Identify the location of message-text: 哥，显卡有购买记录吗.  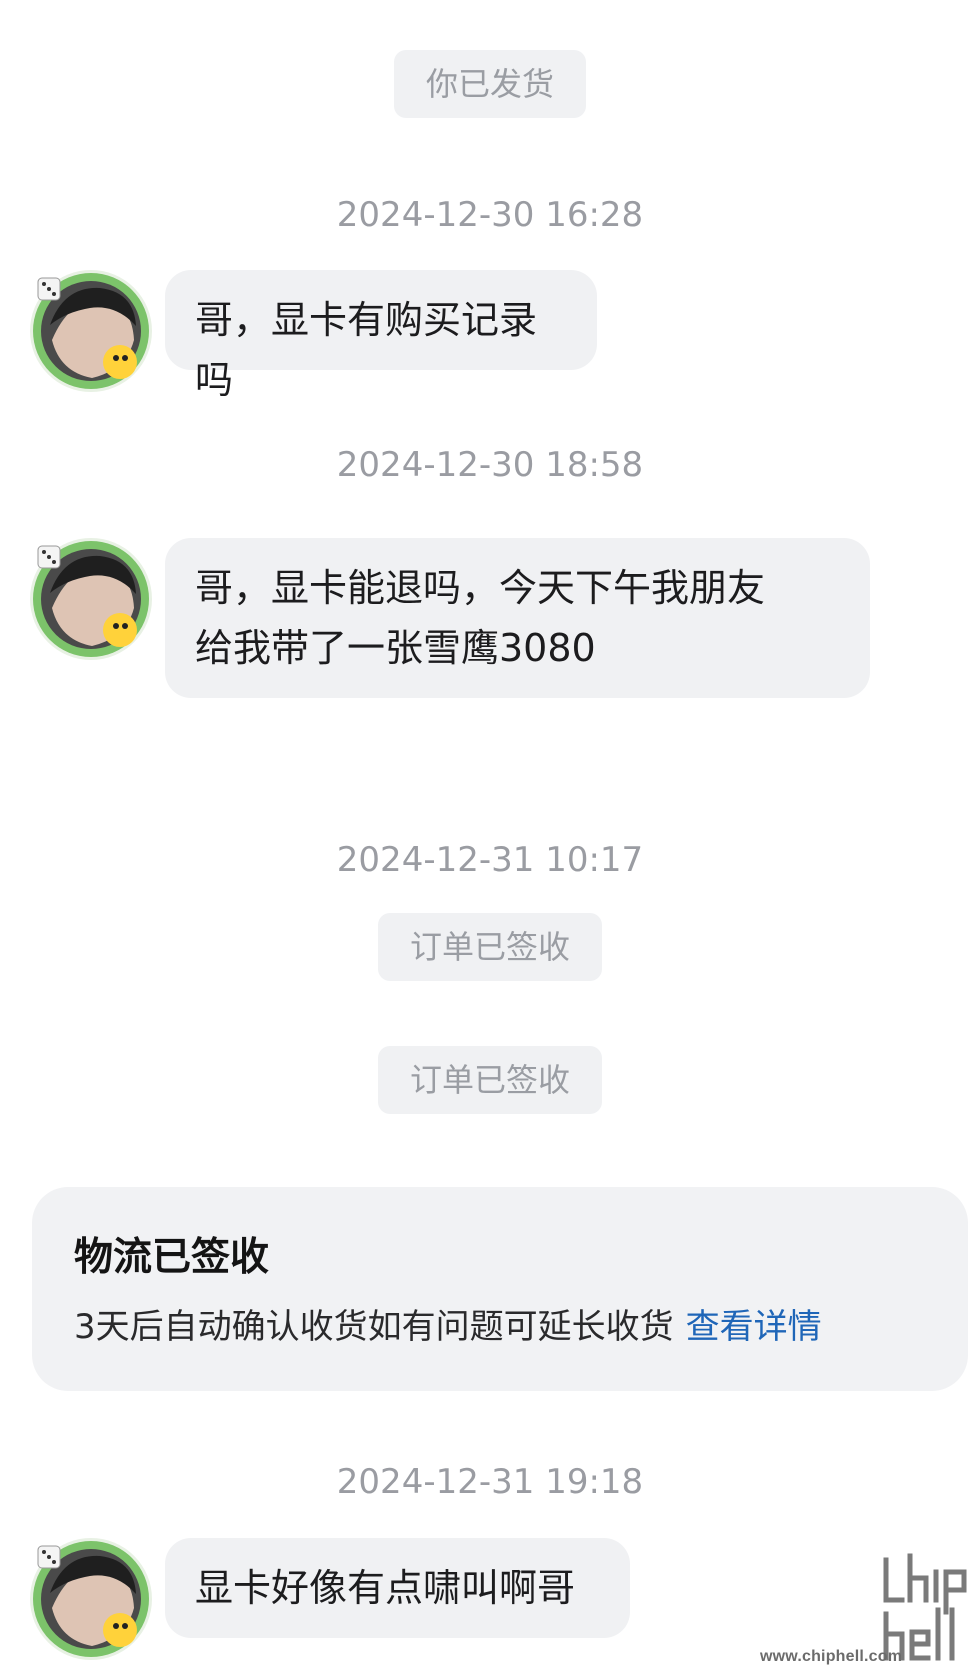
(366, 350).